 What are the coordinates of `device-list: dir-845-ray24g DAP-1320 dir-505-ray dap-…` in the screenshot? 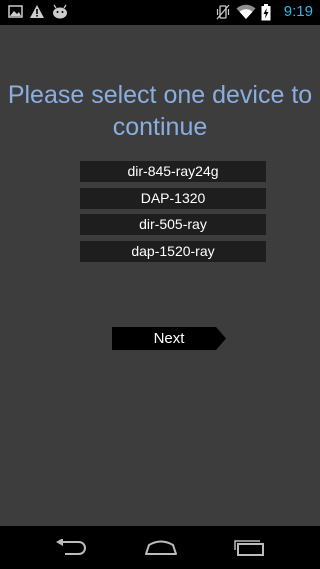 It's located at (173, 214).